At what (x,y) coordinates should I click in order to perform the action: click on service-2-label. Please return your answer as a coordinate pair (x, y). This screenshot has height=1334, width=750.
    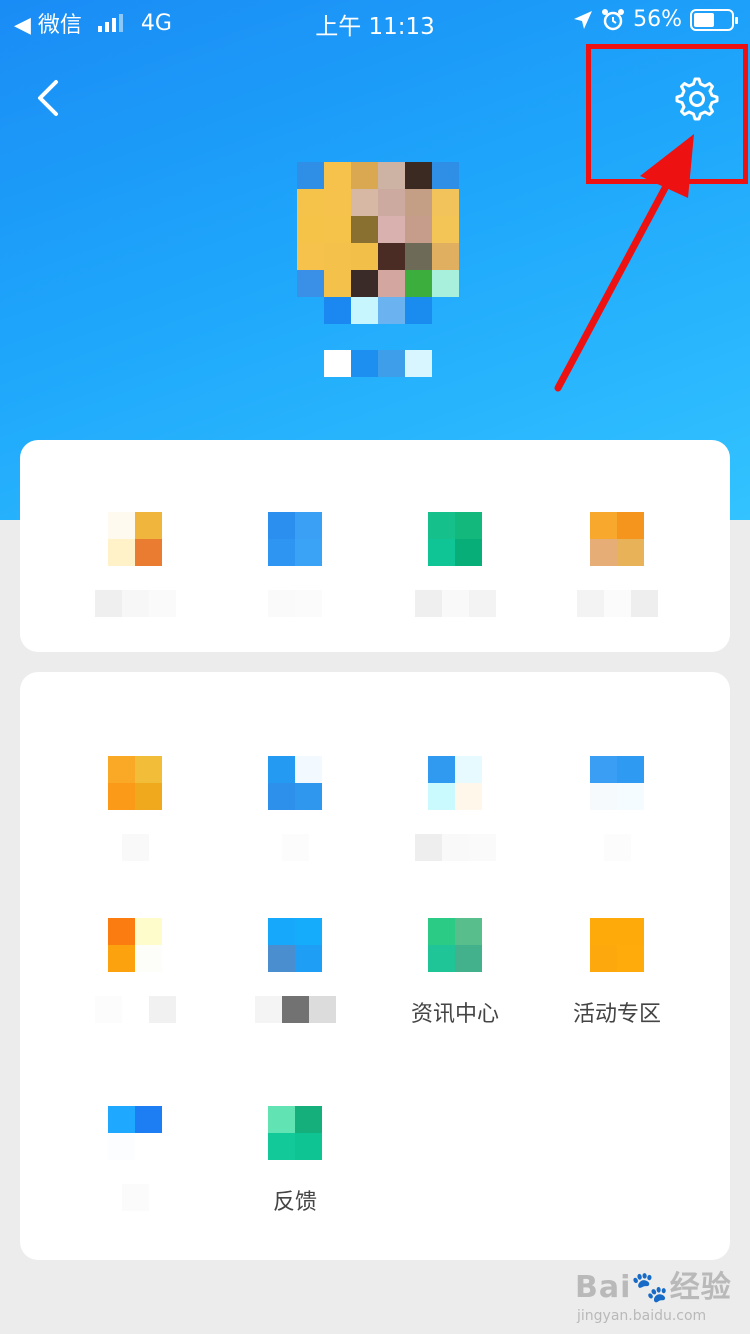
    Looking at the image, I should click on (295, 848).